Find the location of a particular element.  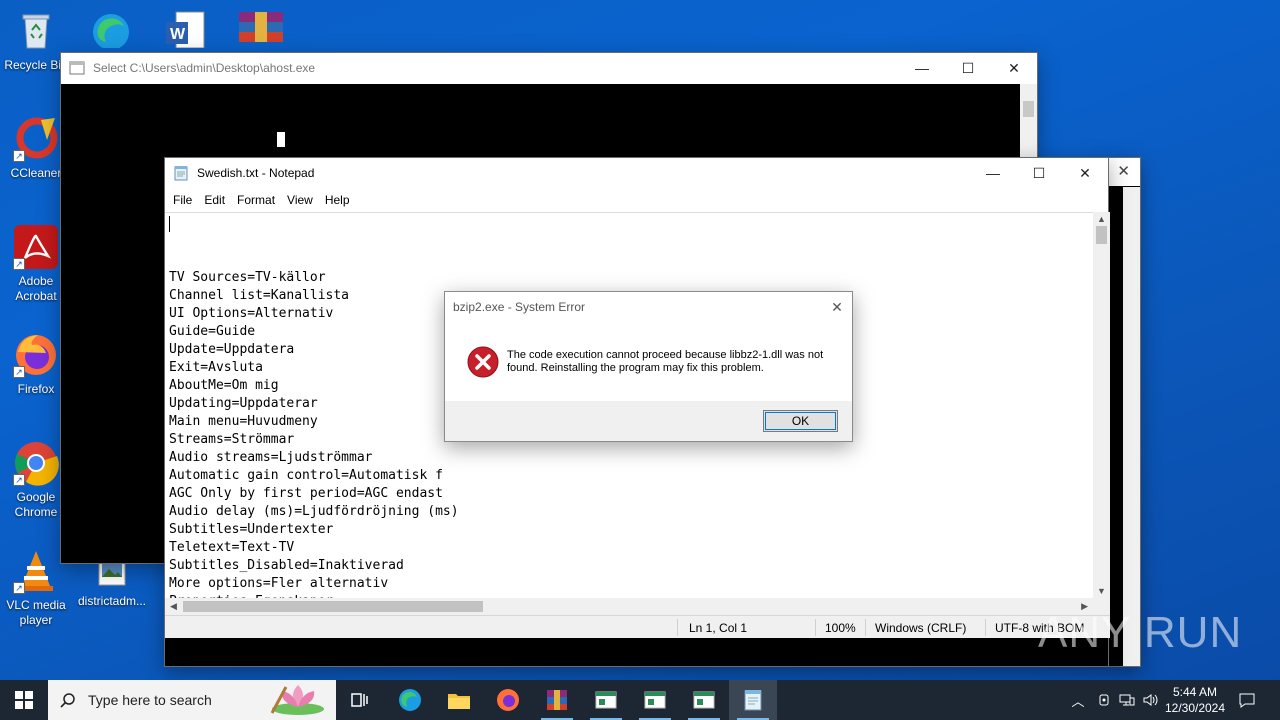

scroll-down-icon: ▼ is located at coordinates (1101, 591).